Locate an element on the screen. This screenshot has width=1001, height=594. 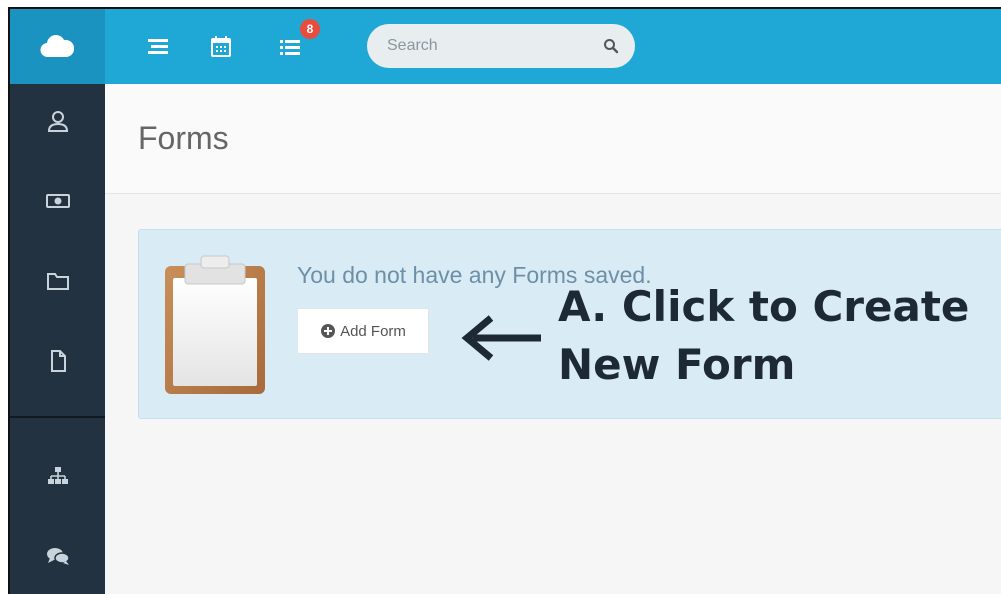
add-form-button: Add Form is located at coordinates (363, 331).